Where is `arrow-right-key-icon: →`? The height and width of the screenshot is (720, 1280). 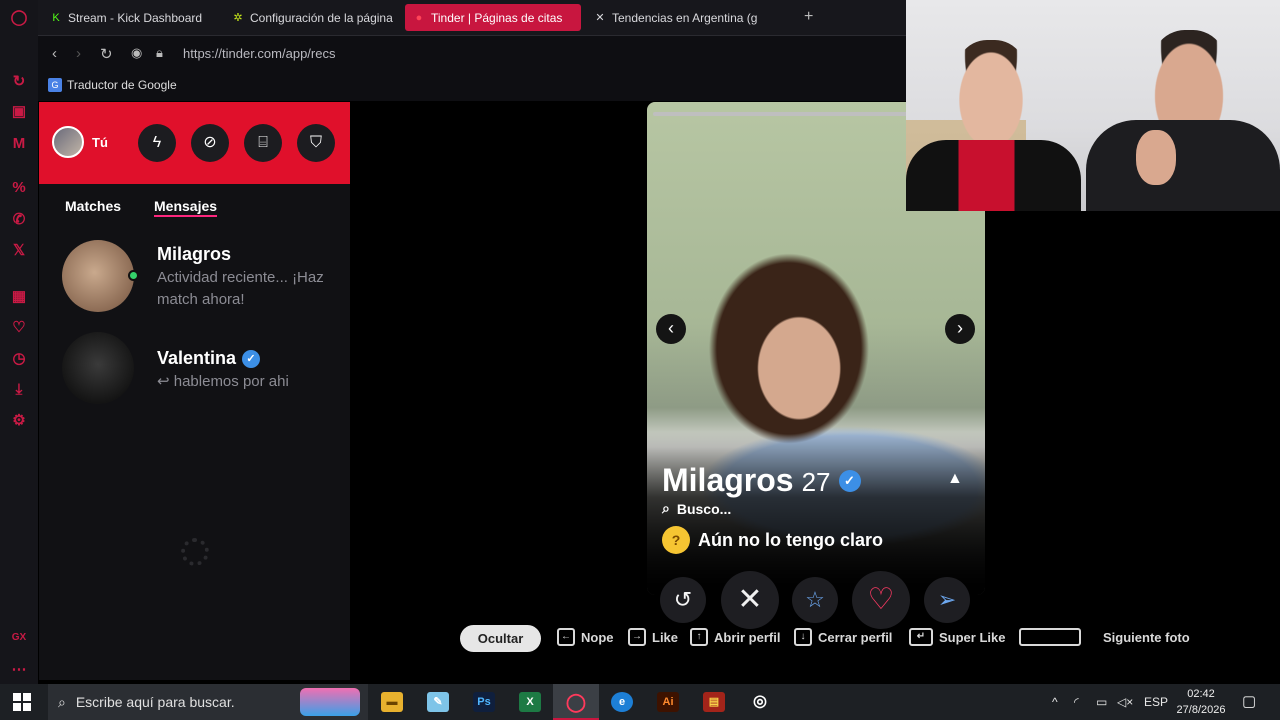
arrow-right-key-icon: → is located at coordinates (637, 637).